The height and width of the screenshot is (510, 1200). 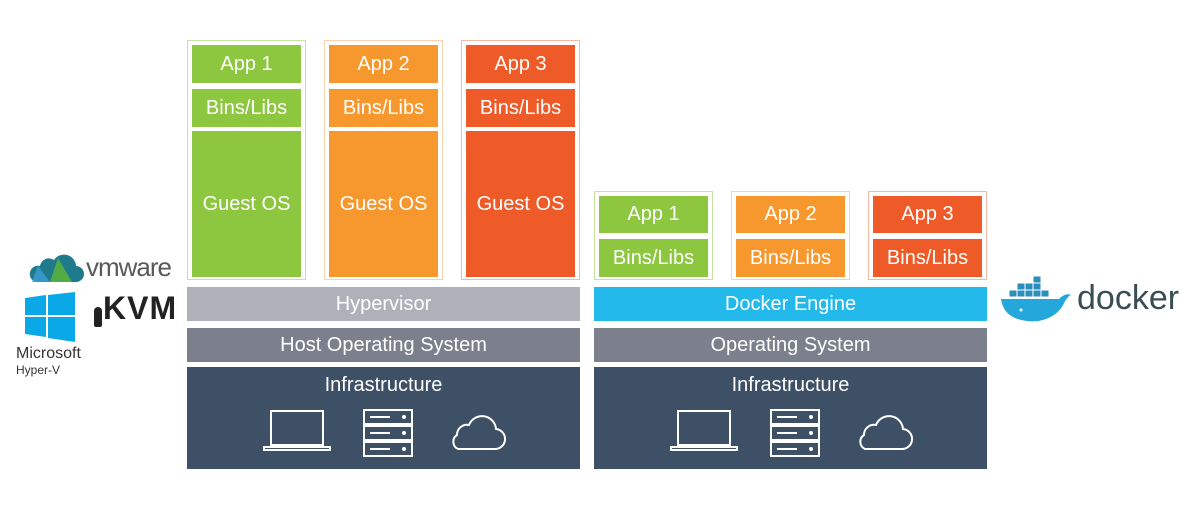 I want to click on kvm-text: KVM, so click(x=140, y=308).